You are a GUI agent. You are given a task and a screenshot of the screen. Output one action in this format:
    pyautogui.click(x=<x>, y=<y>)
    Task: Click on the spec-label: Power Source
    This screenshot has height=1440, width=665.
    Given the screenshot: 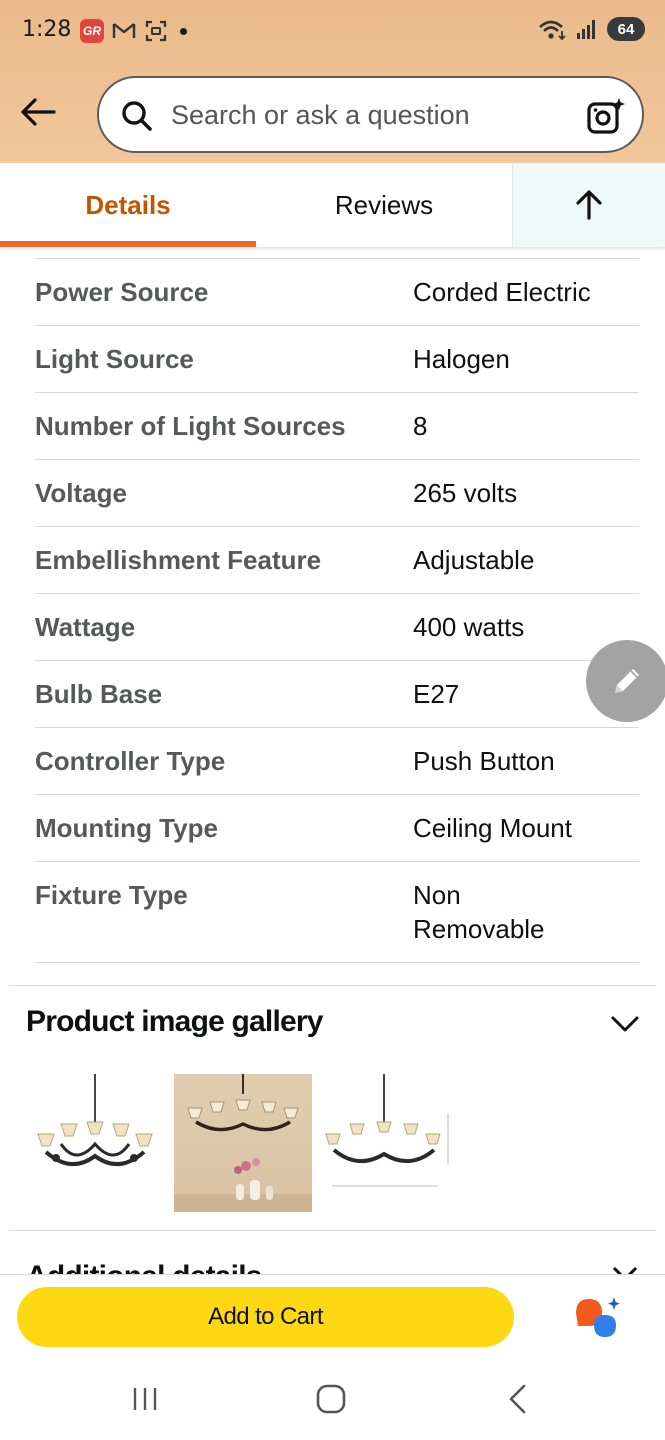 What is the action you would take?
    pyautogui.click(x=122, y=292)
    